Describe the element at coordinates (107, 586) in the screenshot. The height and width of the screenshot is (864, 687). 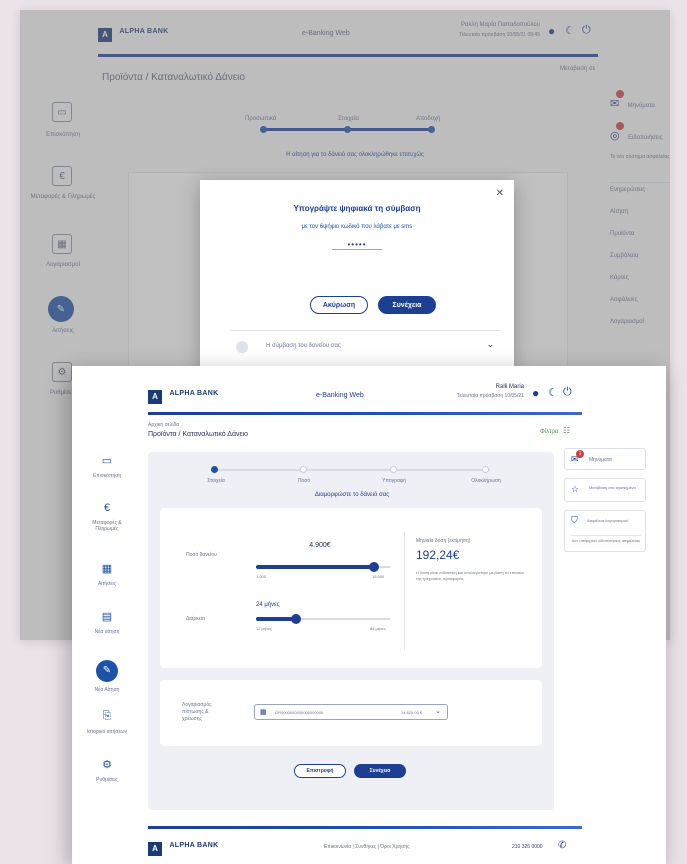
I see `sidebar-item-applications: ▦ Αιτήσεις` at that location.